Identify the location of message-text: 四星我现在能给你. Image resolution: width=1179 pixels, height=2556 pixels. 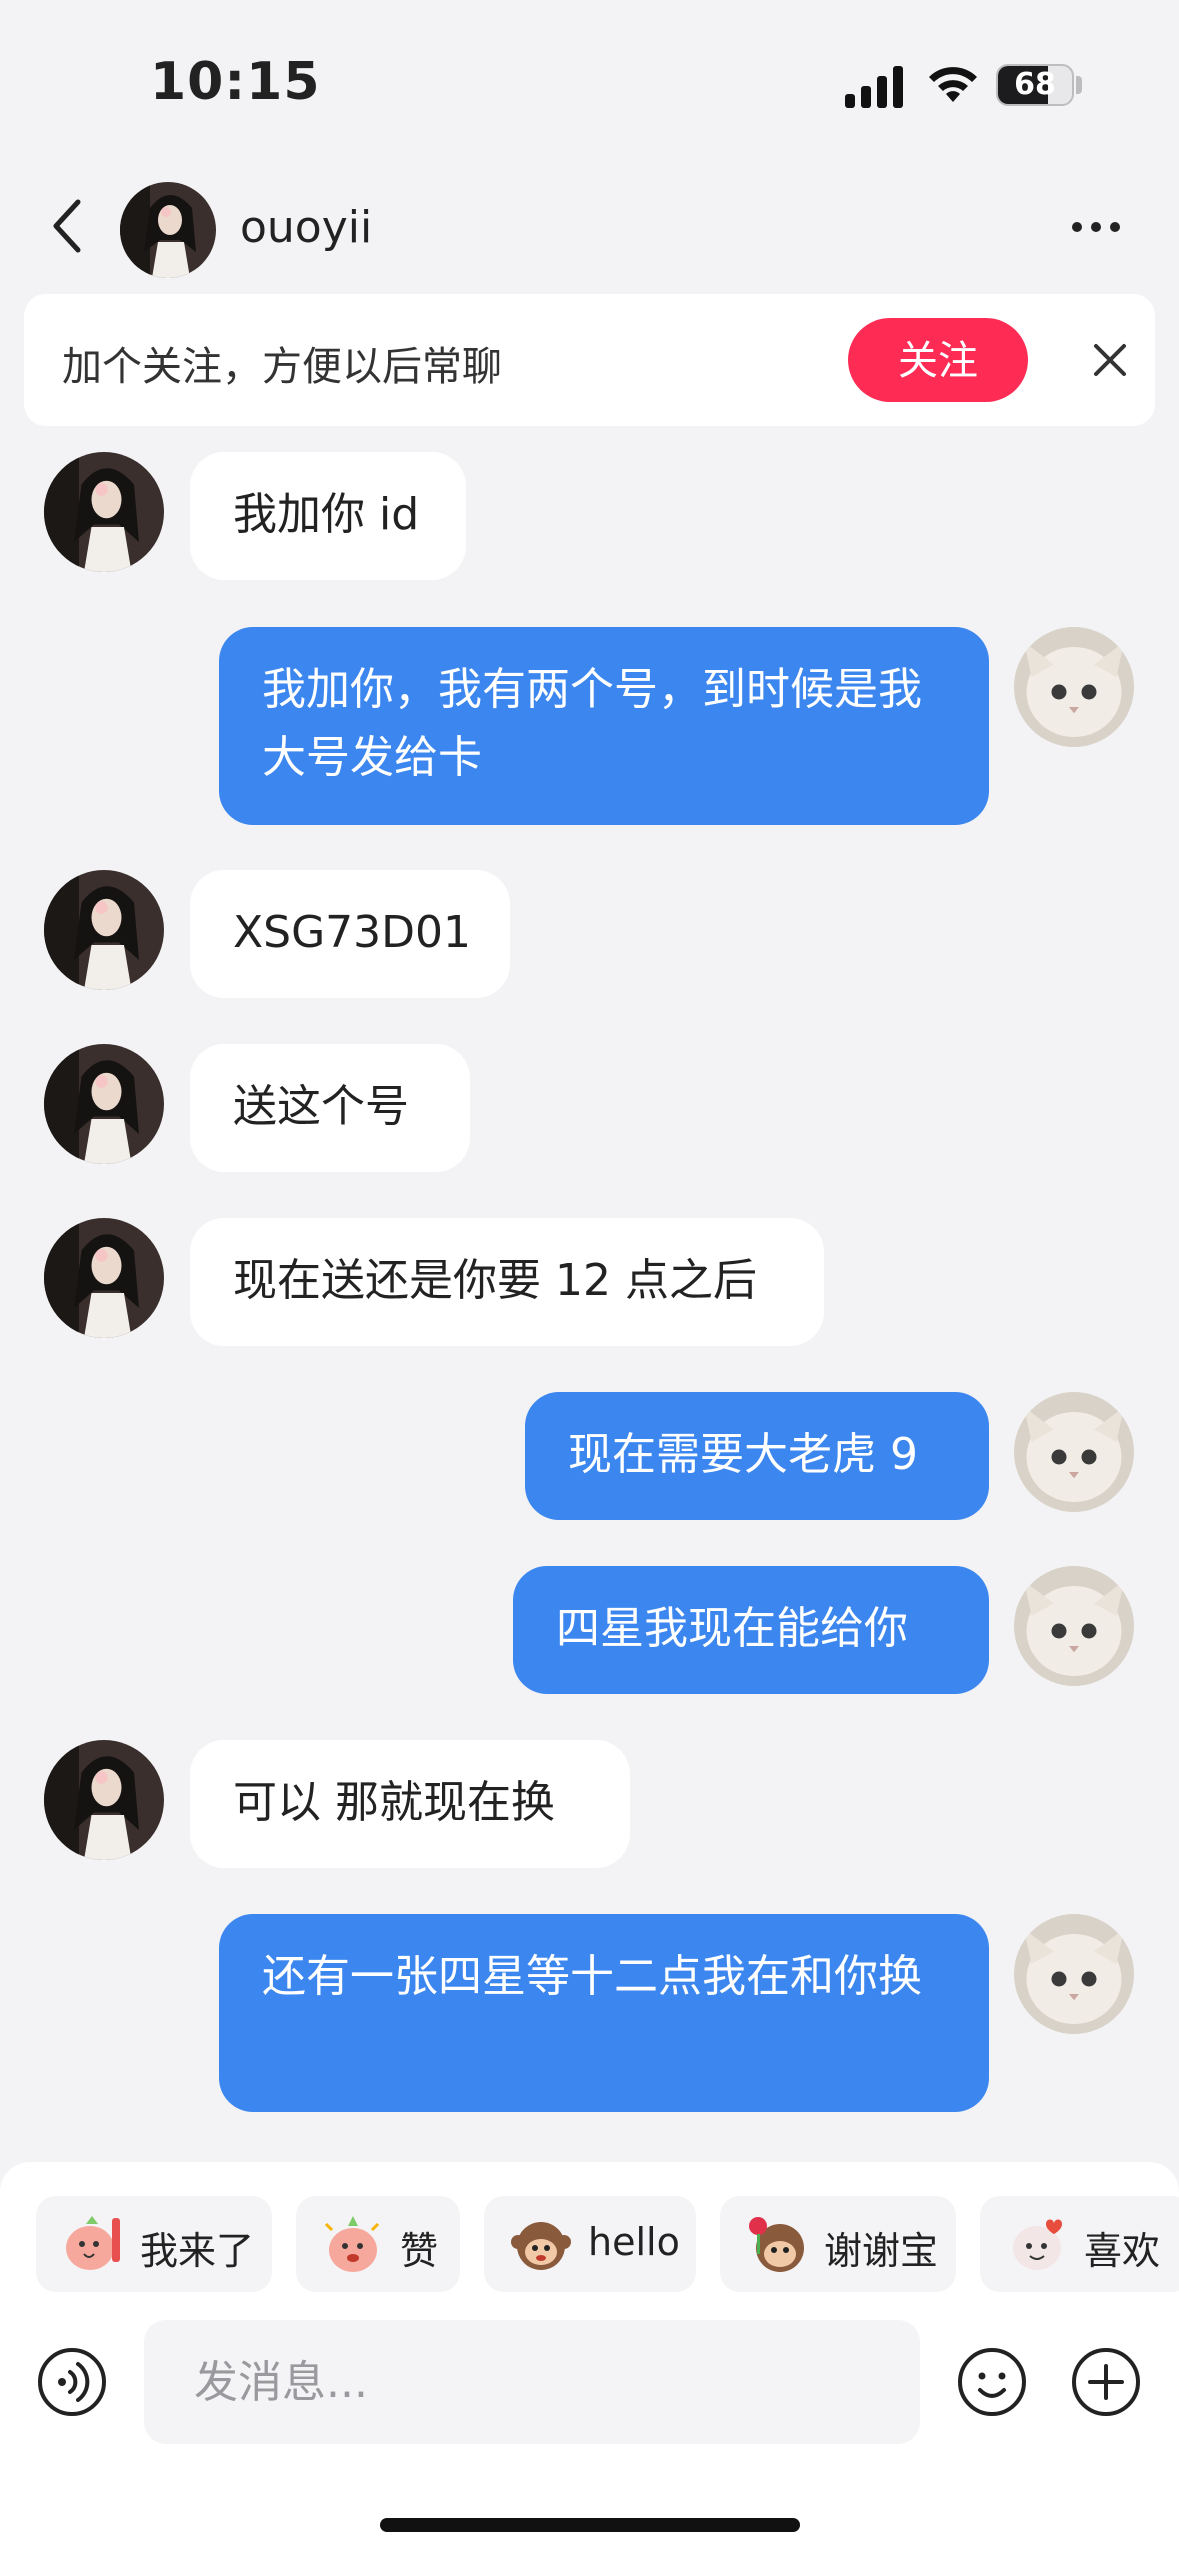
(732, 1628).